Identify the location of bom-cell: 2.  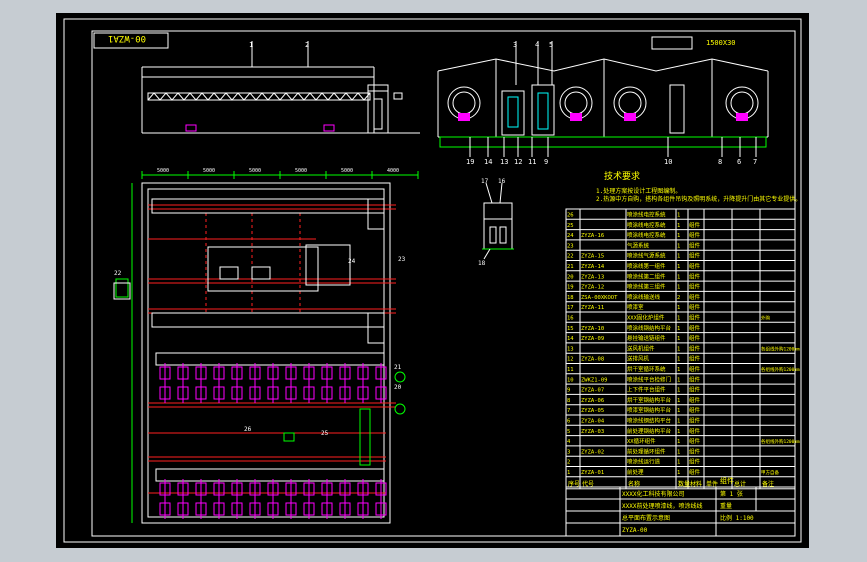
(678, 298).